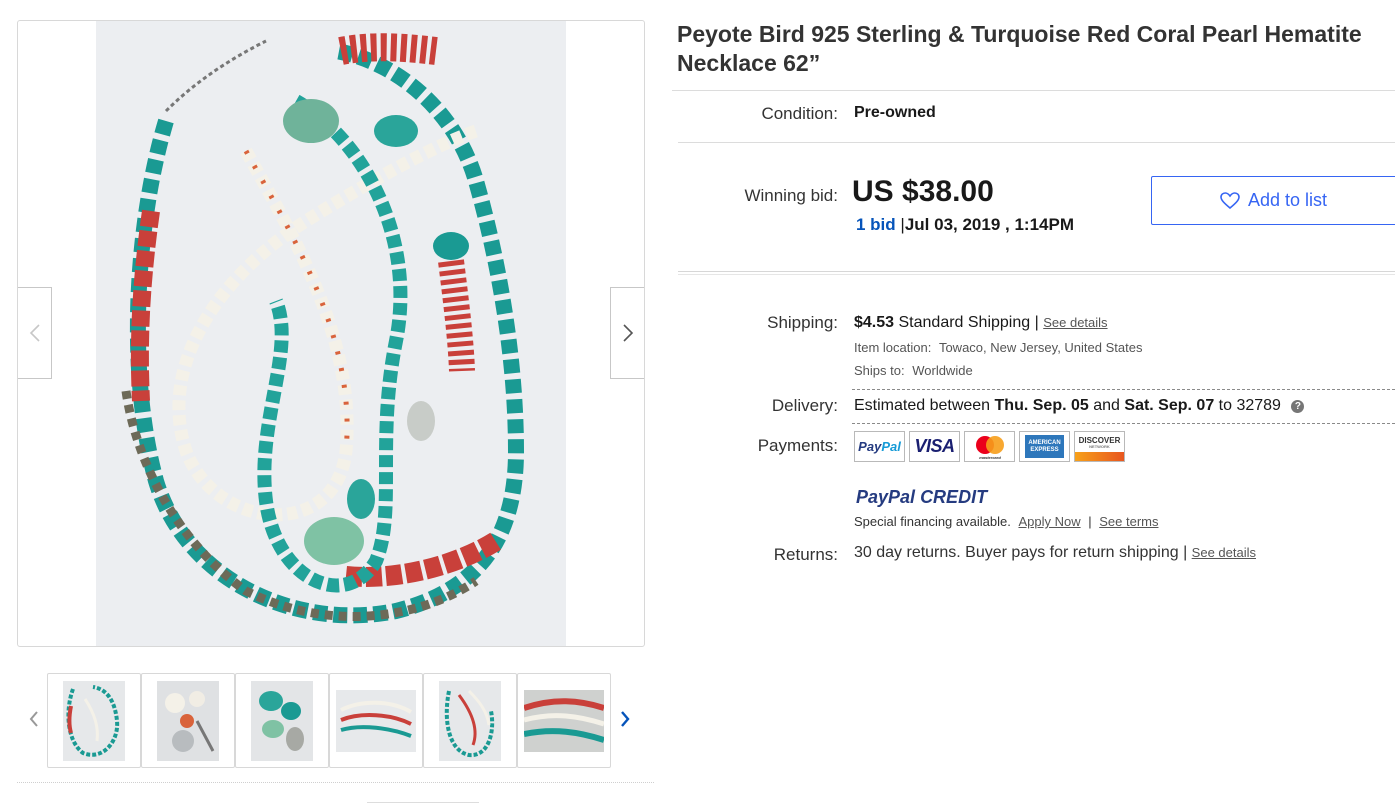 This screenshot has width=1395, height=804. I want to click on add-to-list-label: Add to list, so click(1288, 200).